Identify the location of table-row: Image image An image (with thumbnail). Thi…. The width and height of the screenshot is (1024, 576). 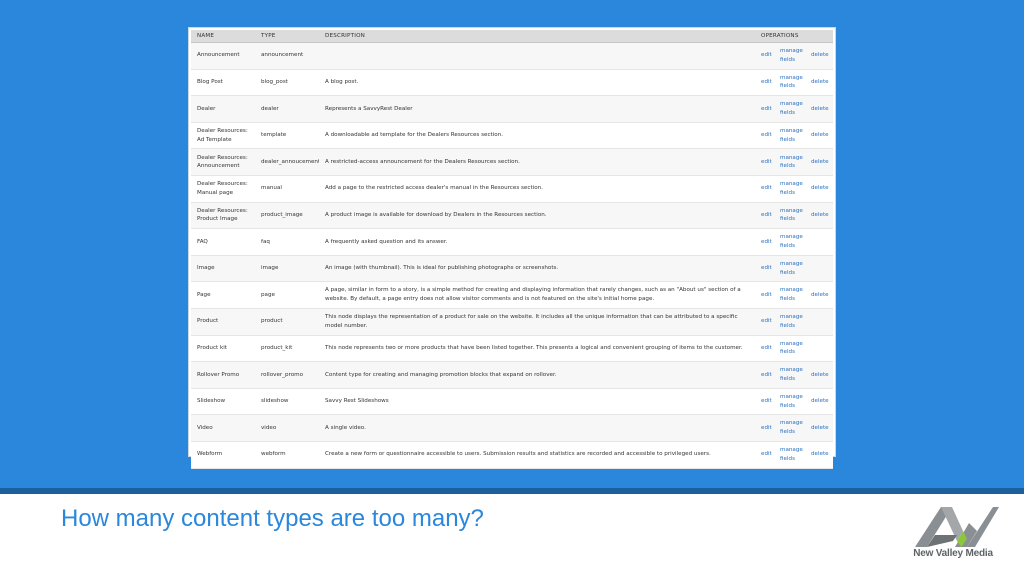
(512, 269).